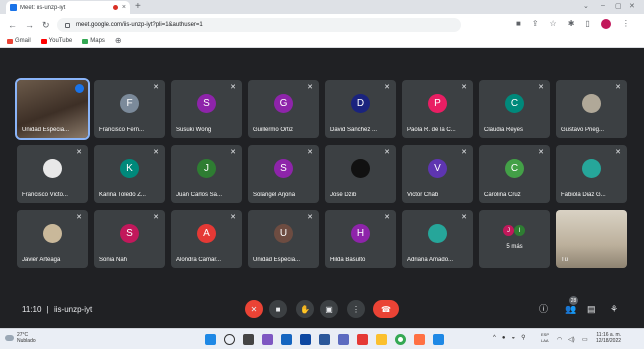  I want to click on people-icon: 👥, so click(570, 309).